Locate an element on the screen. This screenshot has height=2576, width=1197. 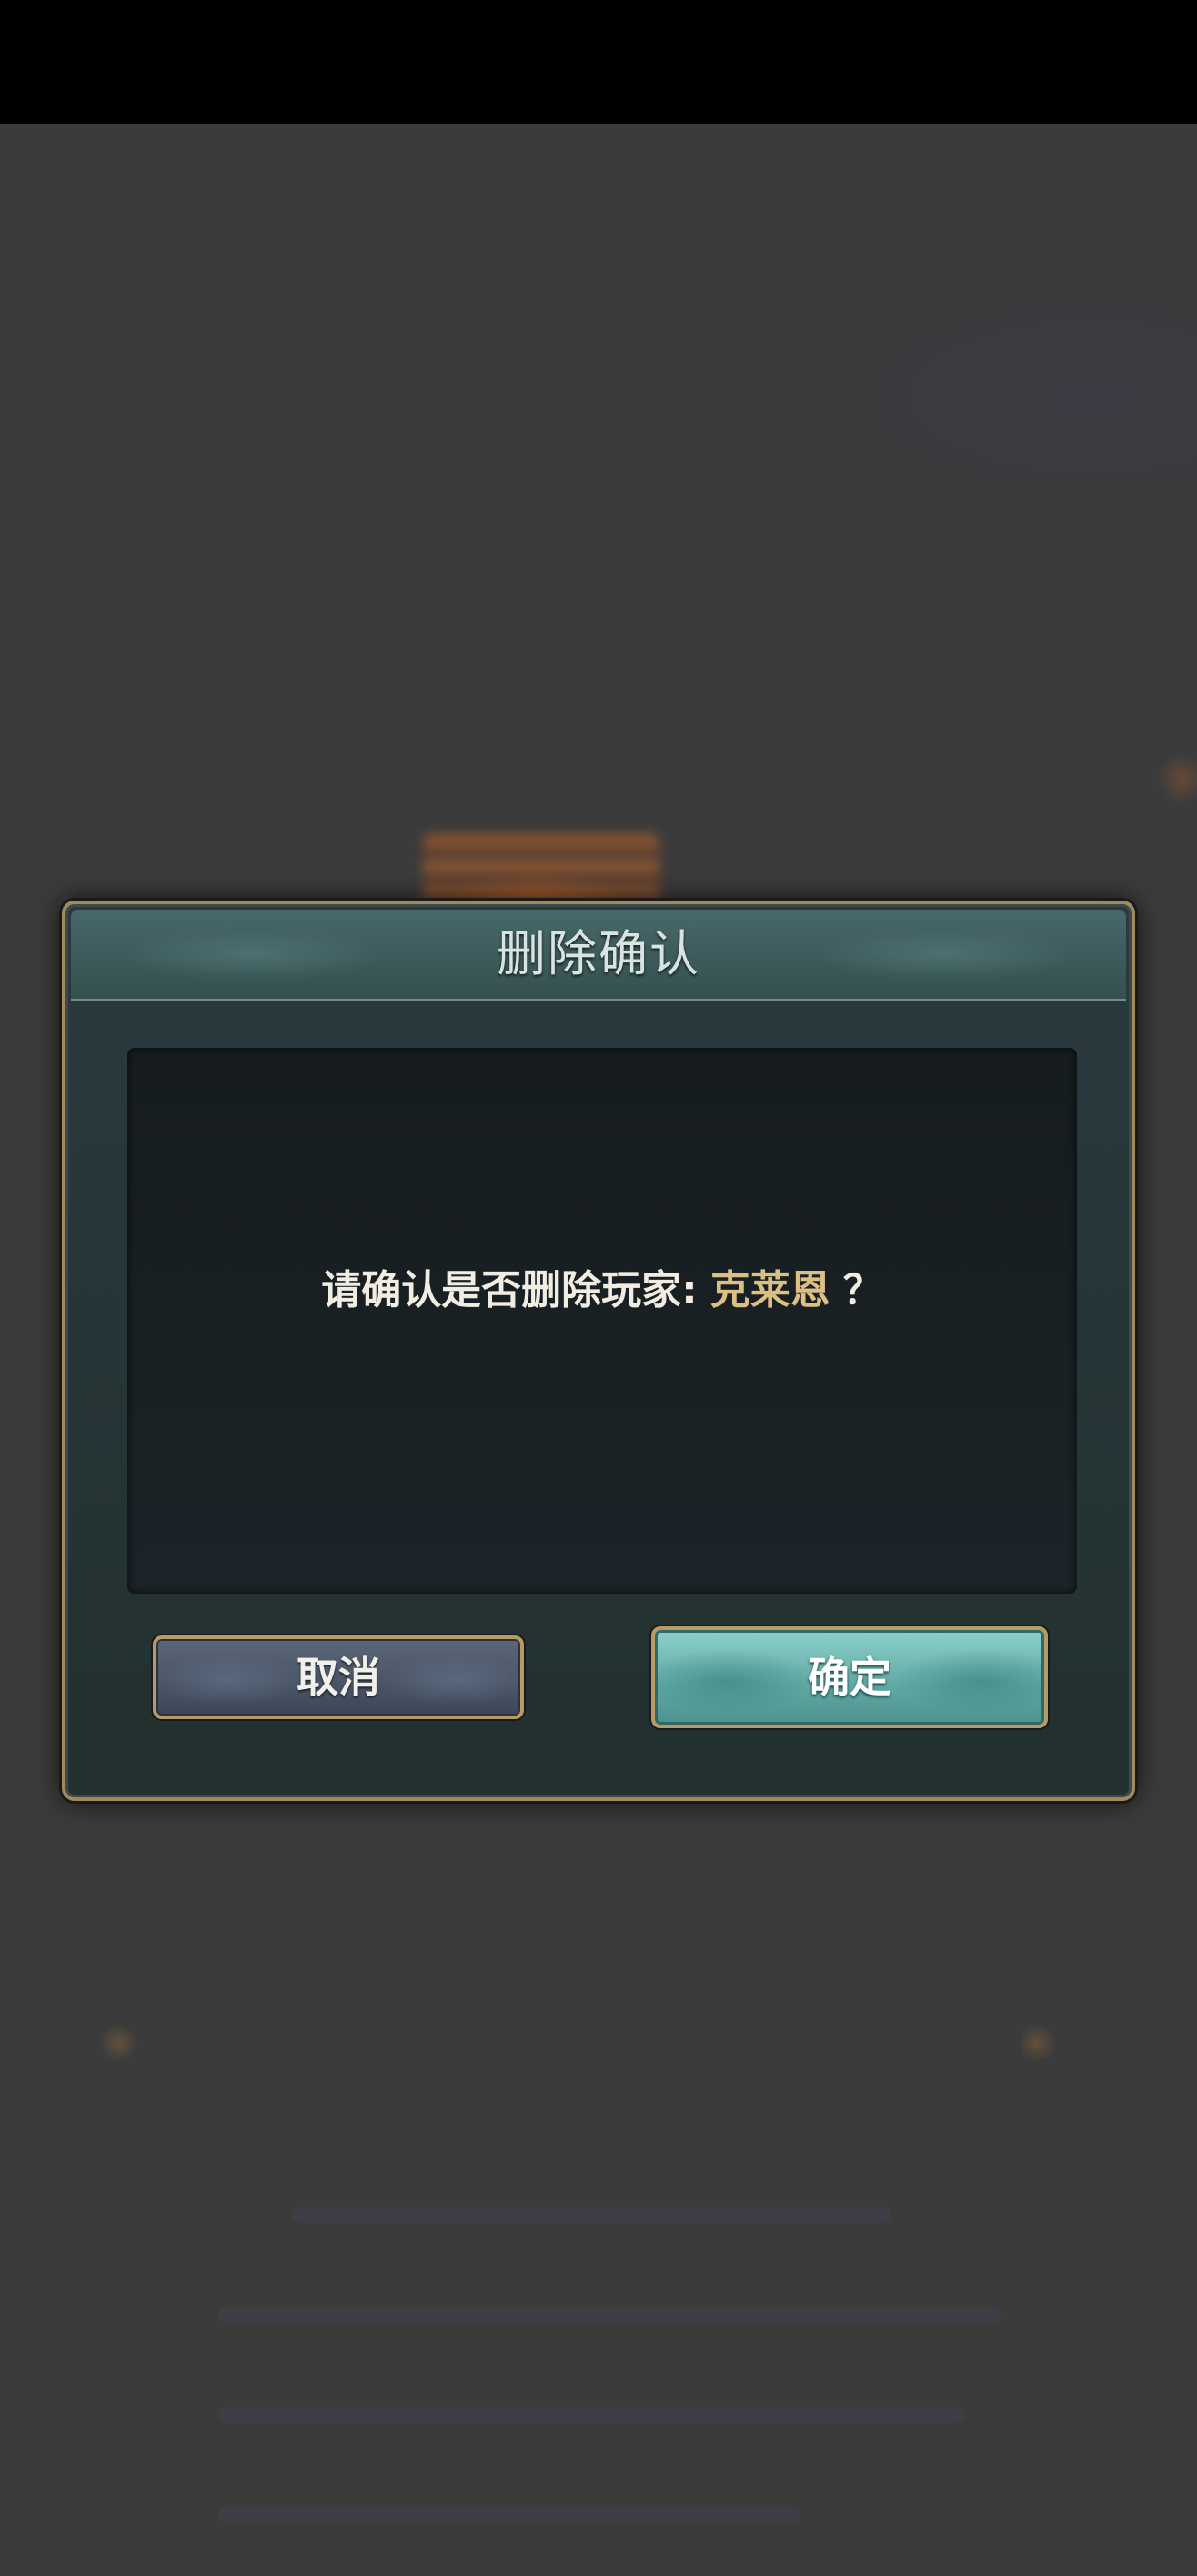
dialog-title: 删除确认 is located at coordinates (598, 953).